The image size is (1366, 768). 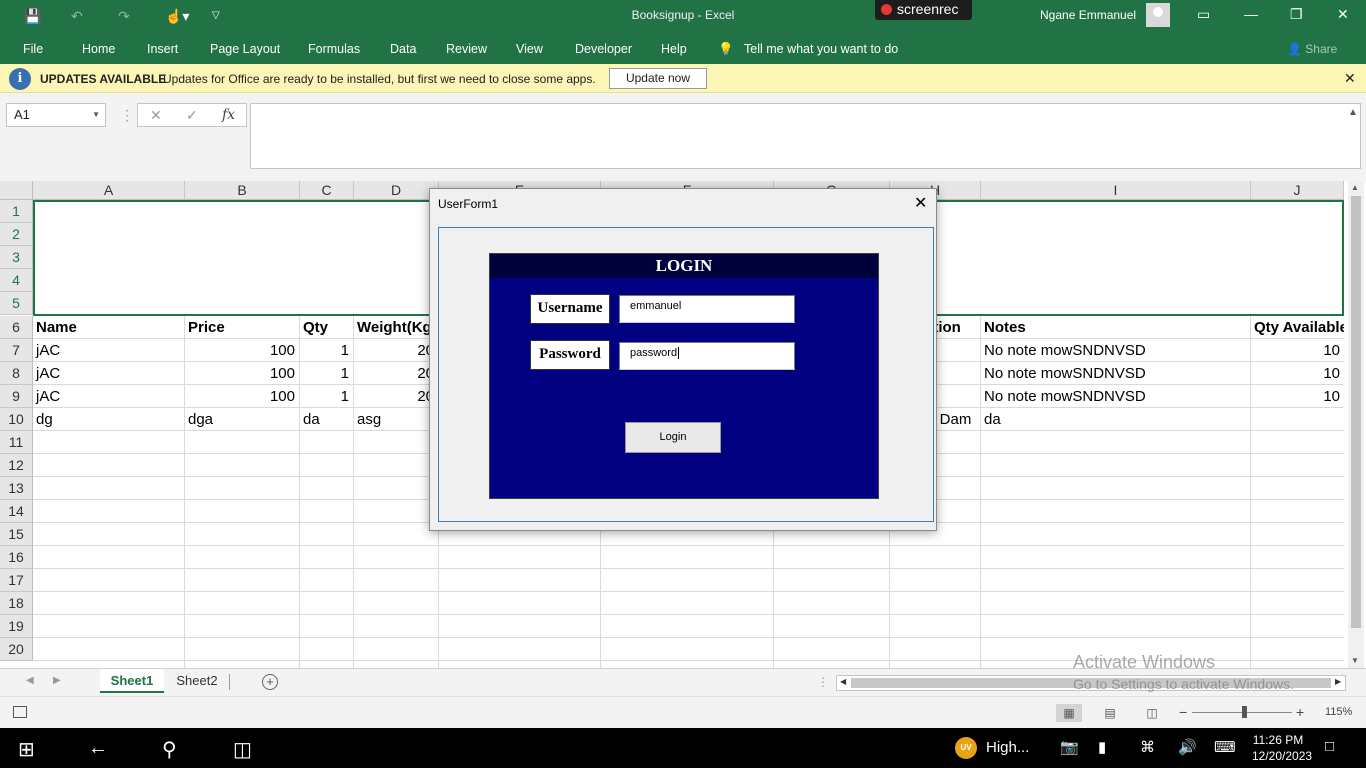 I want to click on row-header-12: 12, so click(x=16, y=465).